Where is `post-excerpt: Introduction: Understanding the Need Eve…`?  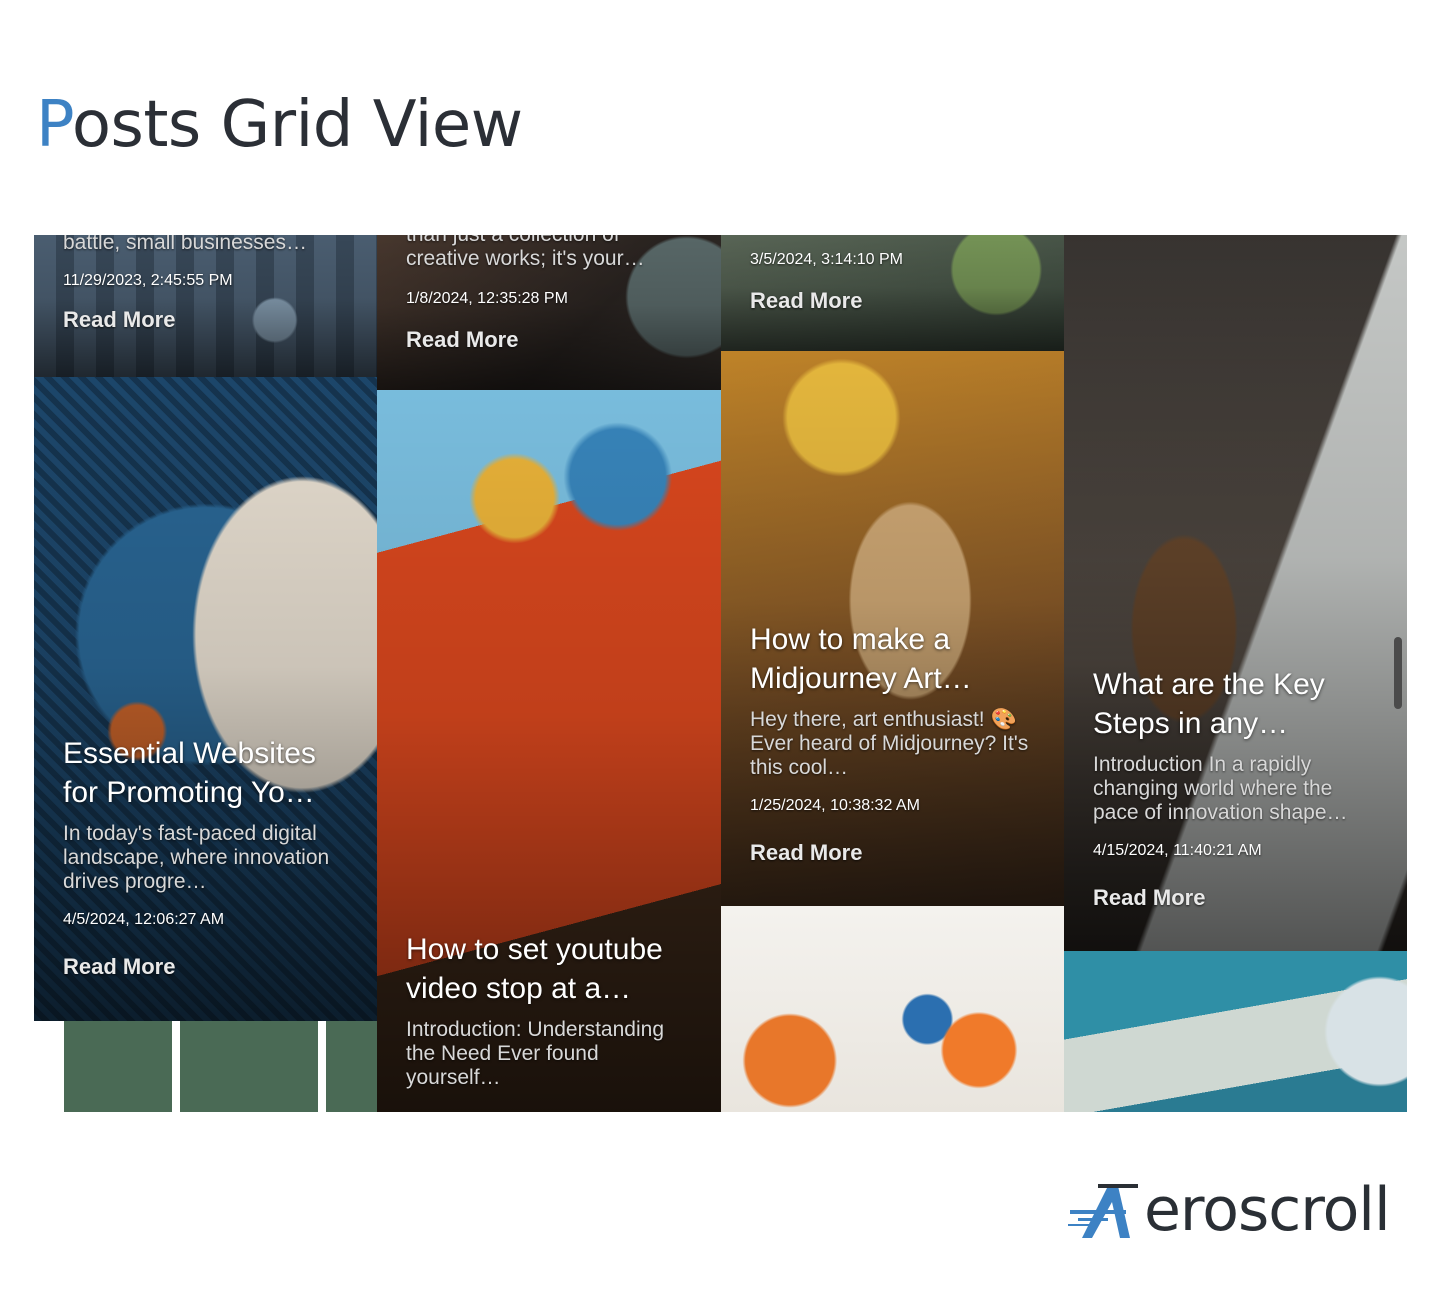 post-excerpt: Introduction: Understanding the Need Eve… is located at coordinates (535, 1053).